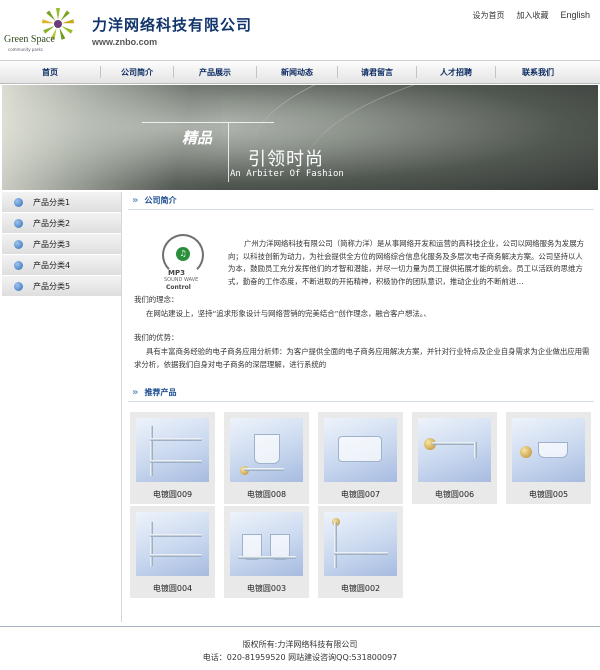  Describe the element at coordinates (52, 265) in the screenshot. I see `sidebar-item-label: 产品分类4` at that location.